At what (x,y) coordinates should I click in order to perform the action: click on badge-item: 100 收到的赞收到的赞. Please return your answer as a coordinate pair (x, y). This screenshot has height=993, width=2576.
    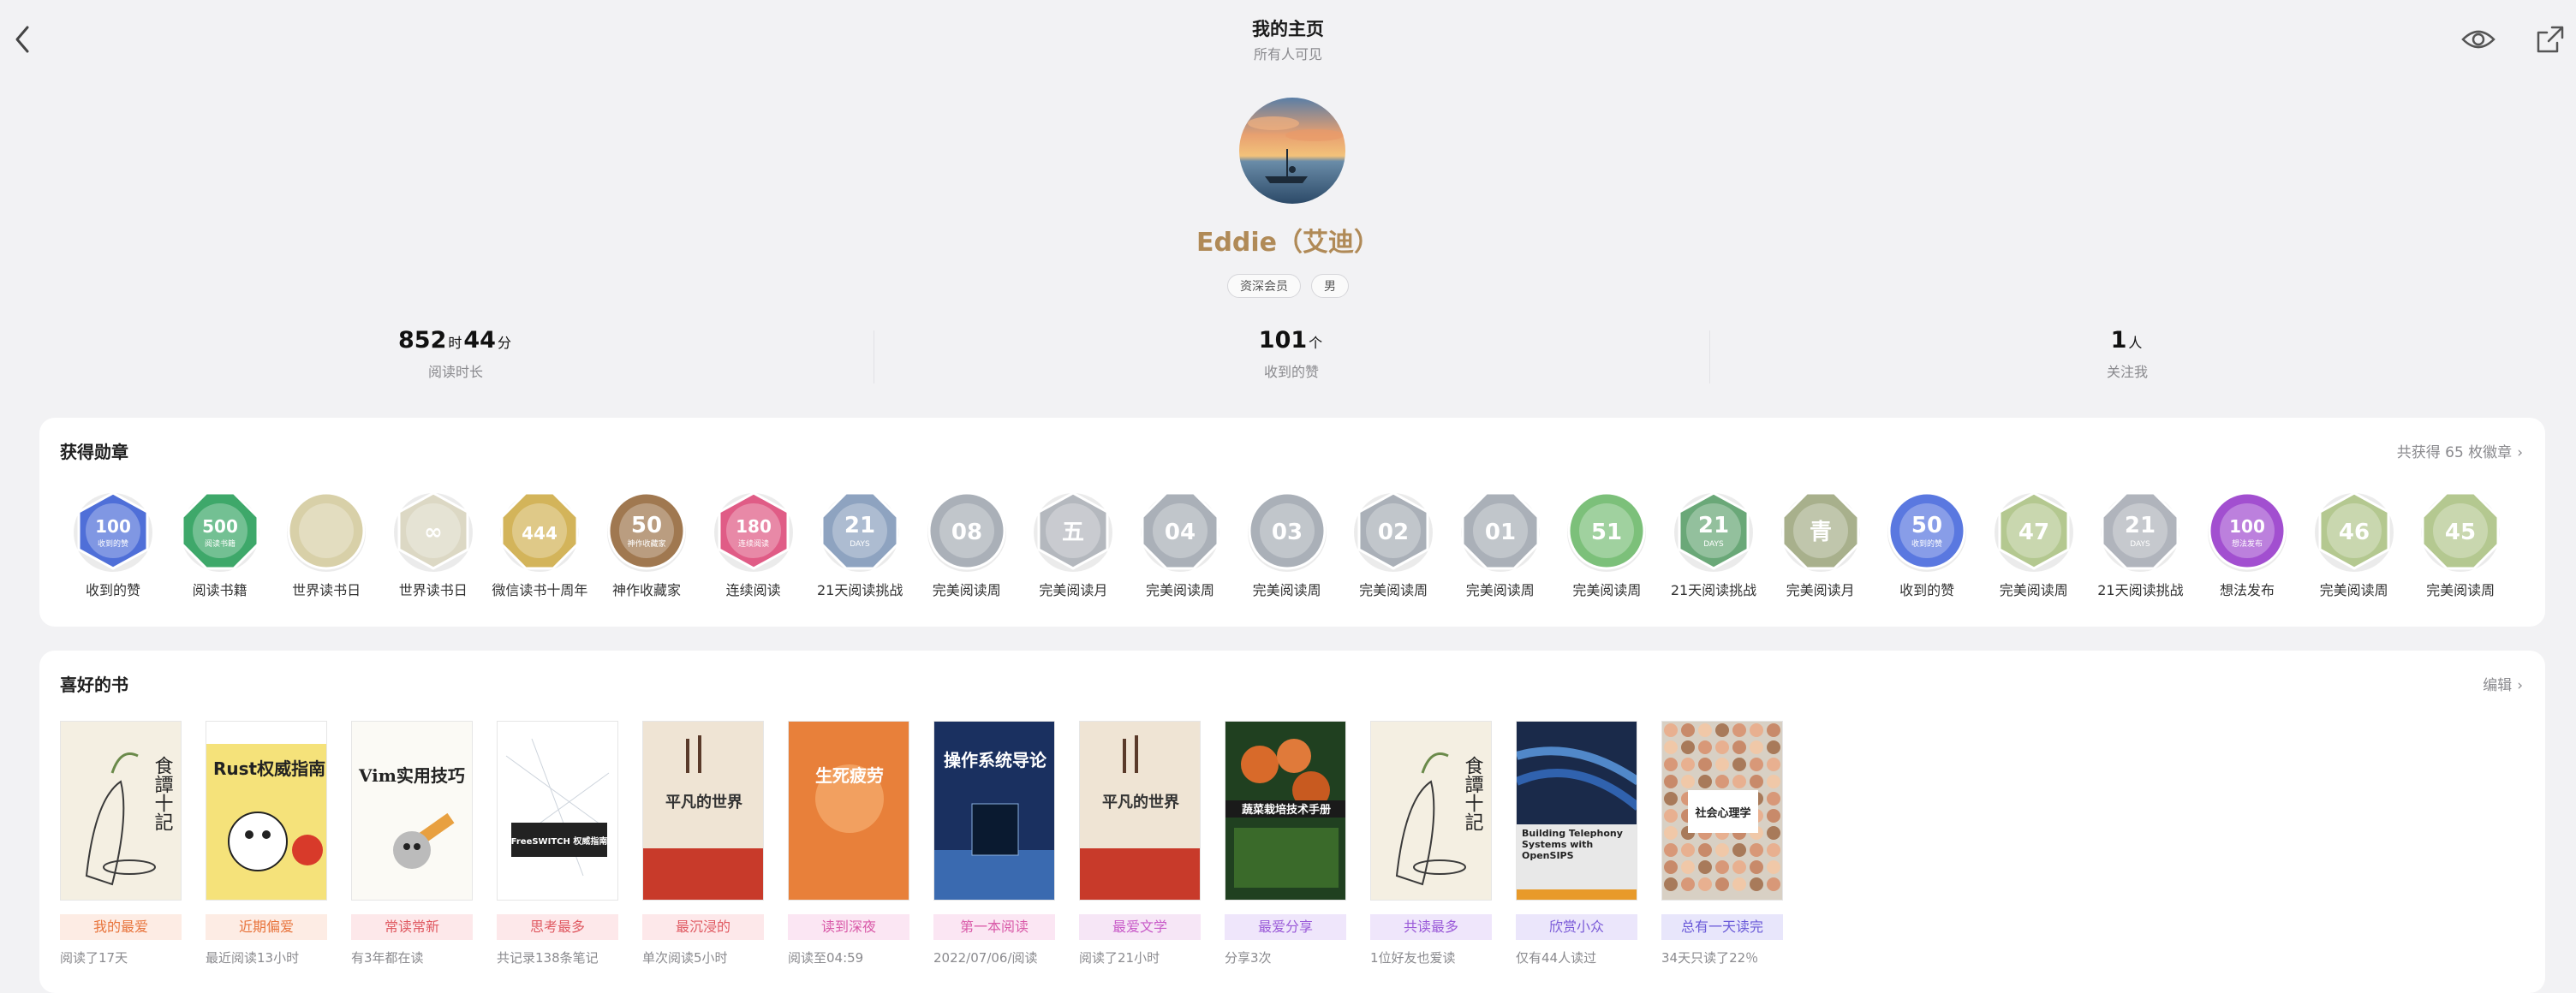
    Looking at the image, I should click on (113, 544).